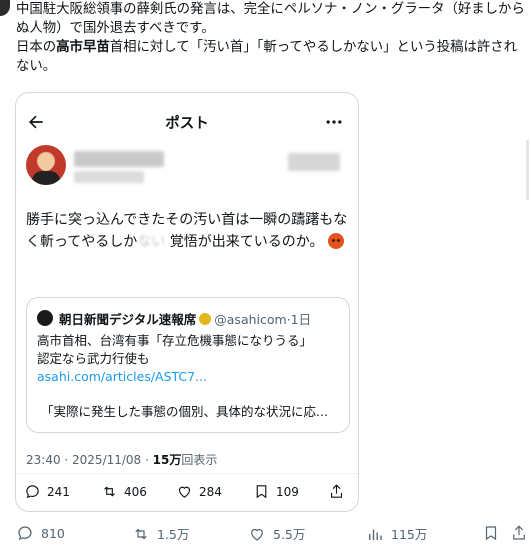  I want to click on bookmark-count: 109, so click(287, 491).